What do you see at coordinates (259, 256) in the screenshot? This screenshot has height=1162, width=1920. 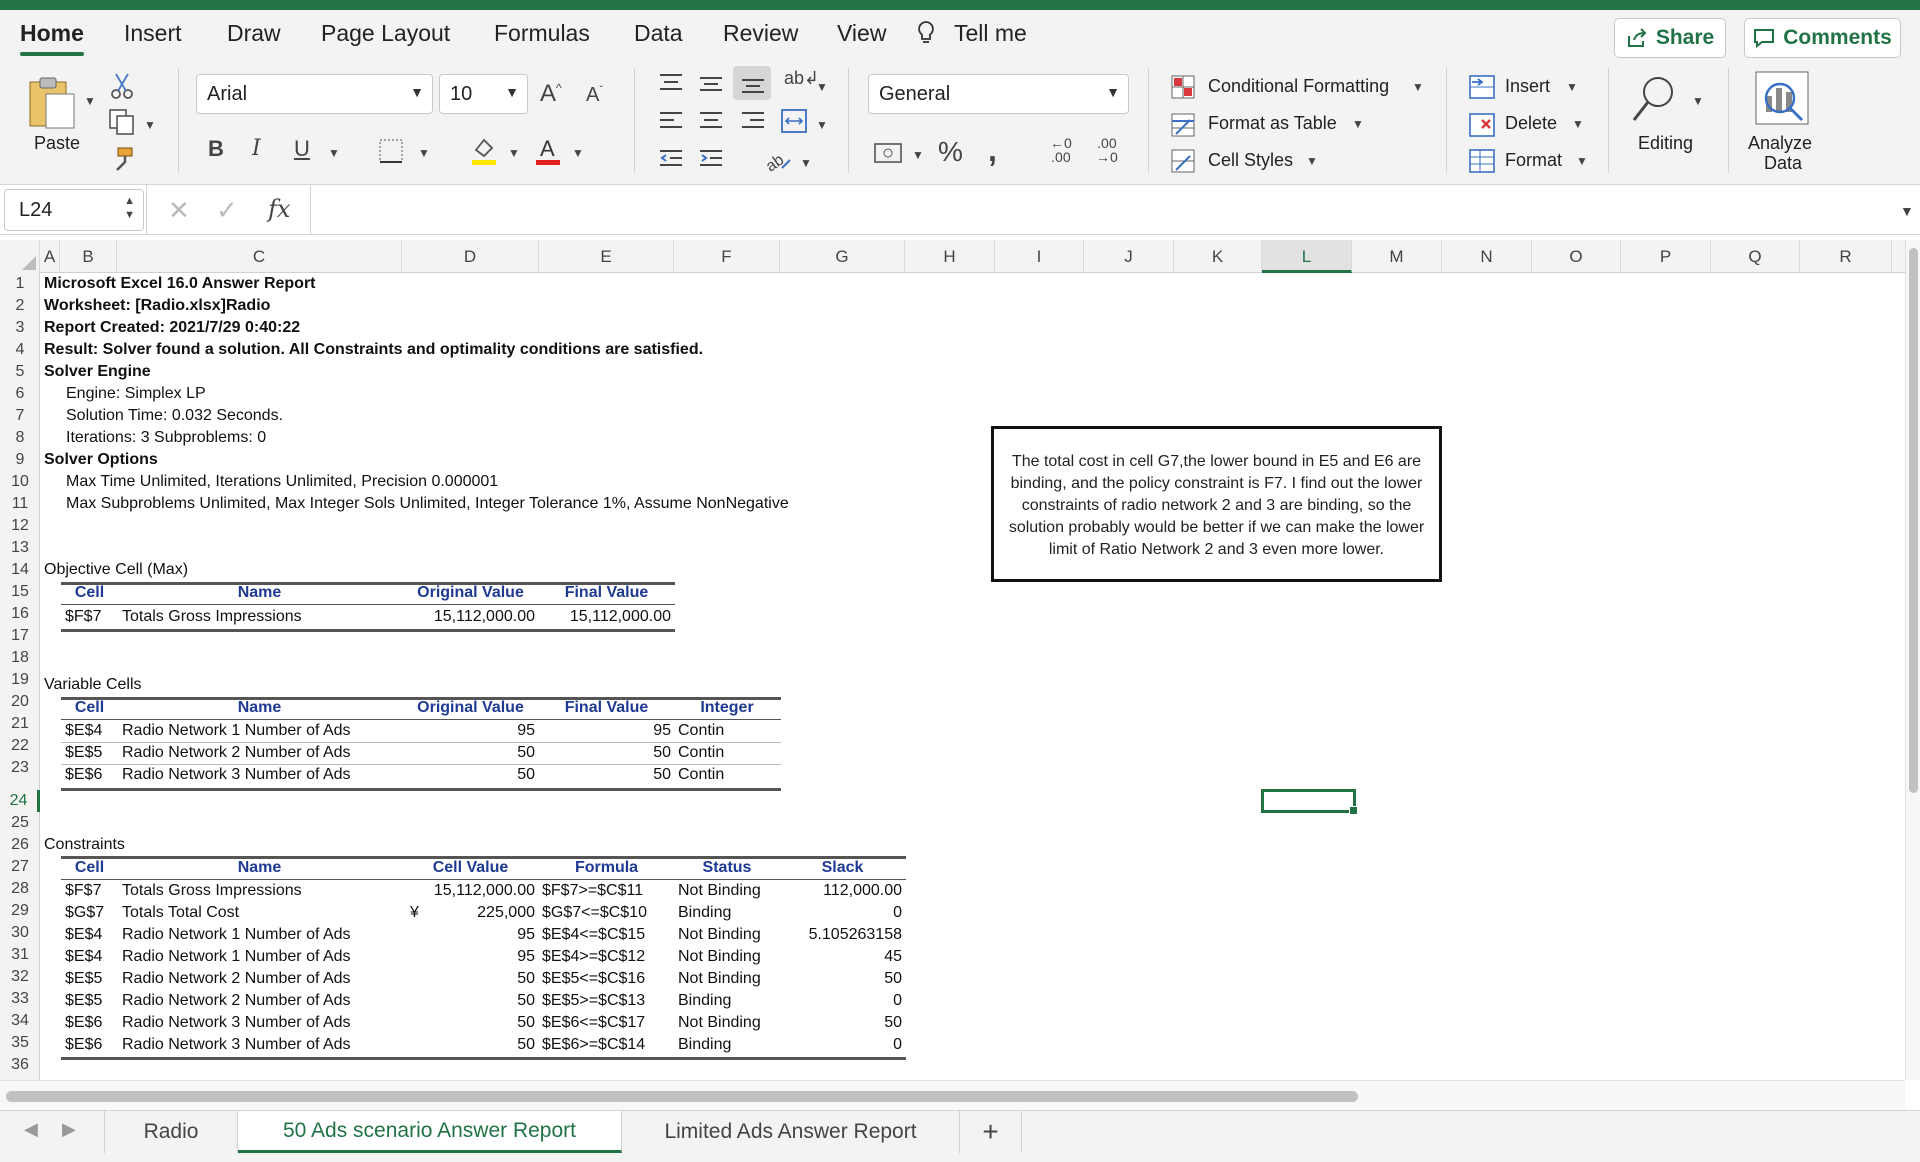 I see `column-header: C` at bounding box center [259, 256].